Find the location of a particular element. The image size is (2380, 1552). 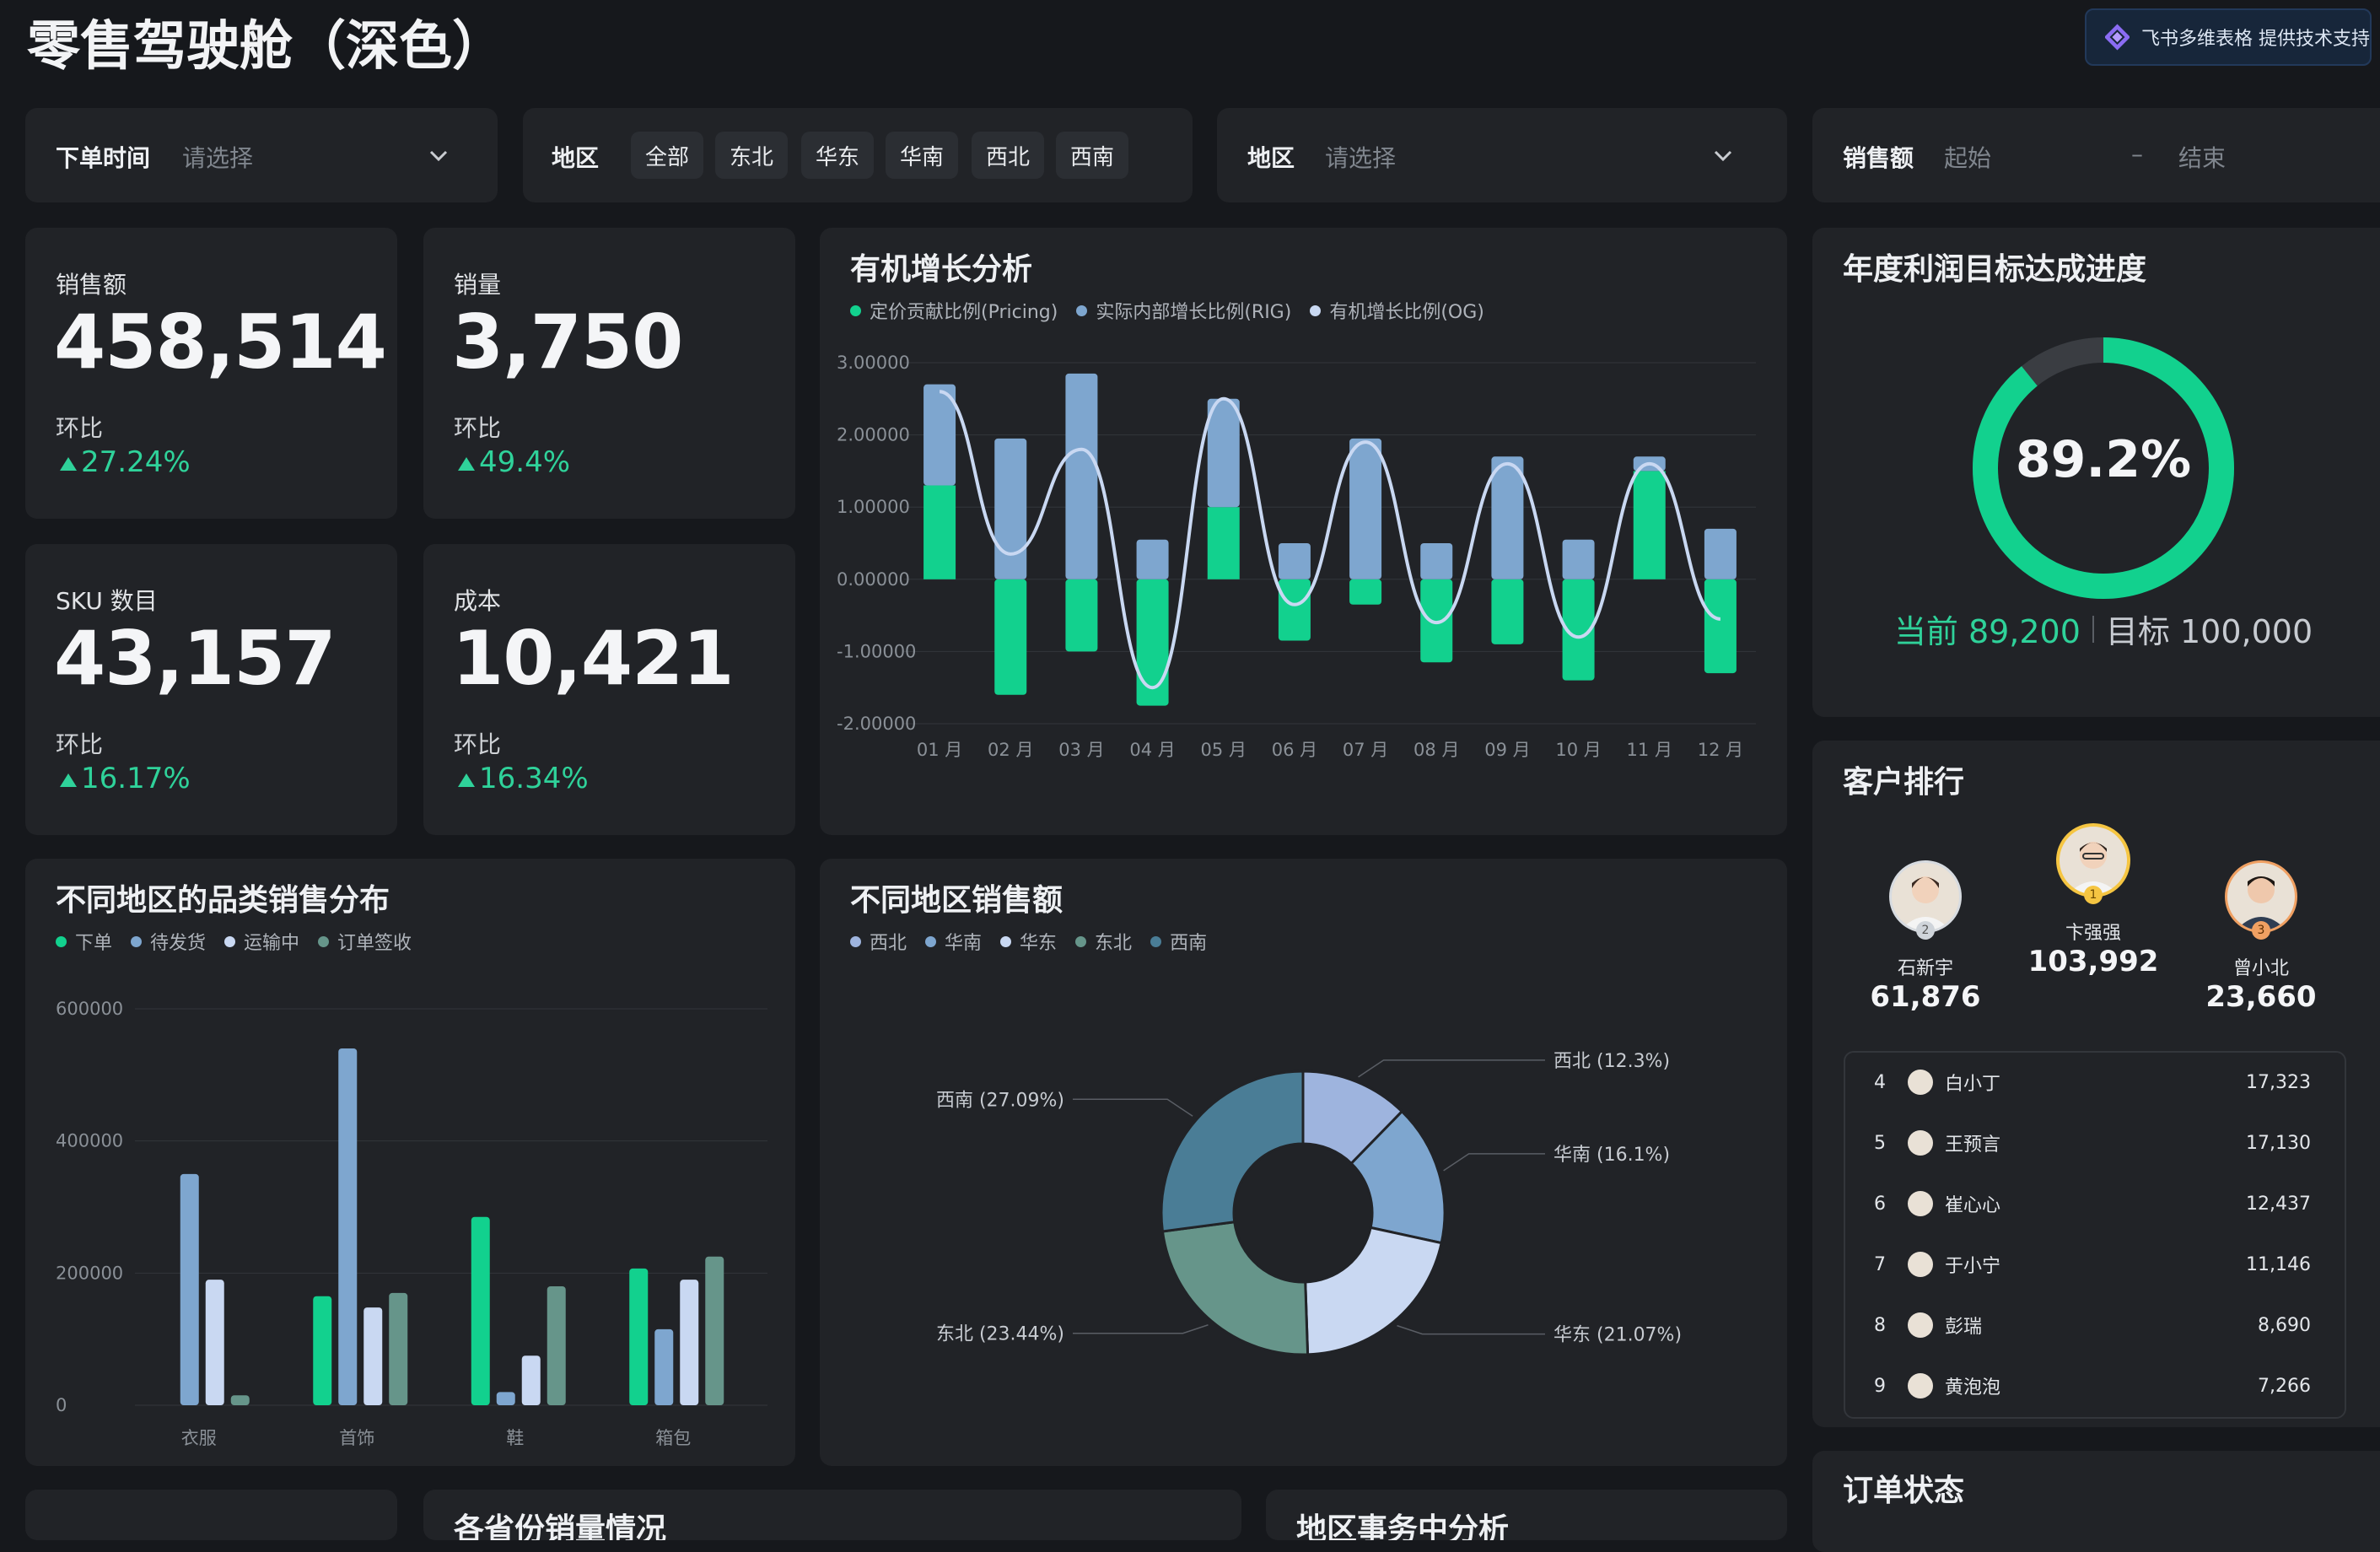

rank-number: 4 is located at coordinates (1880, 1082).